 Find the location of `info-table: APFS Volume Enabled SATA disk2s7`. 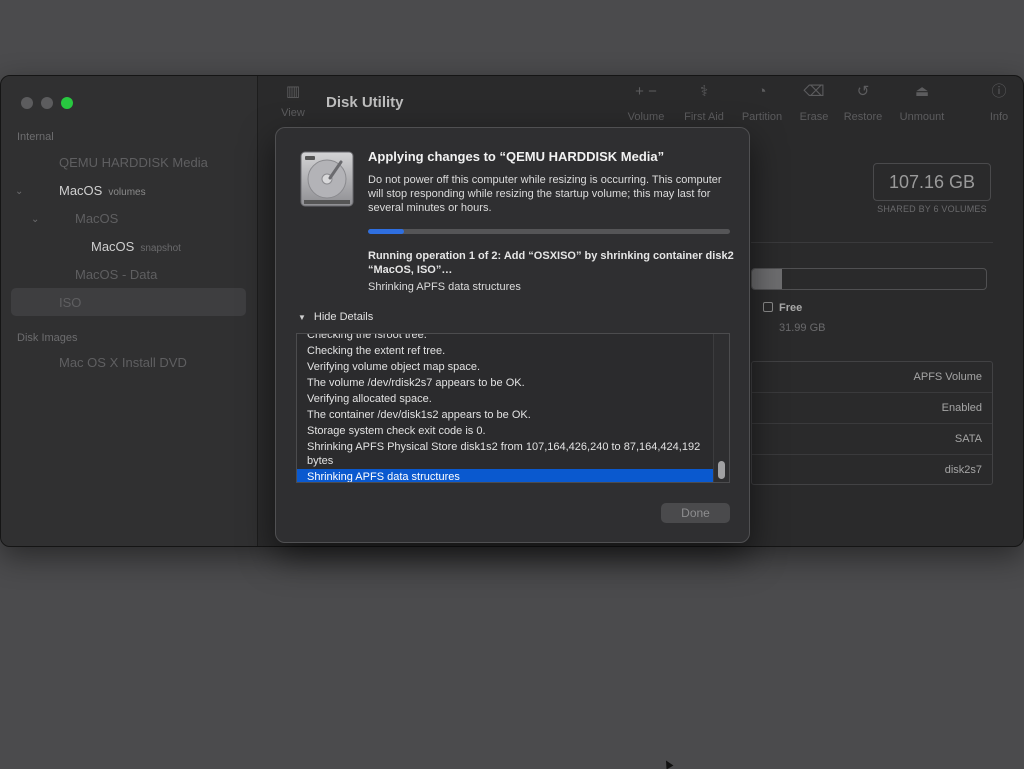

info-table: APFS Volume Enabled SATA disk2s7 is located at coordinates (872, 423).